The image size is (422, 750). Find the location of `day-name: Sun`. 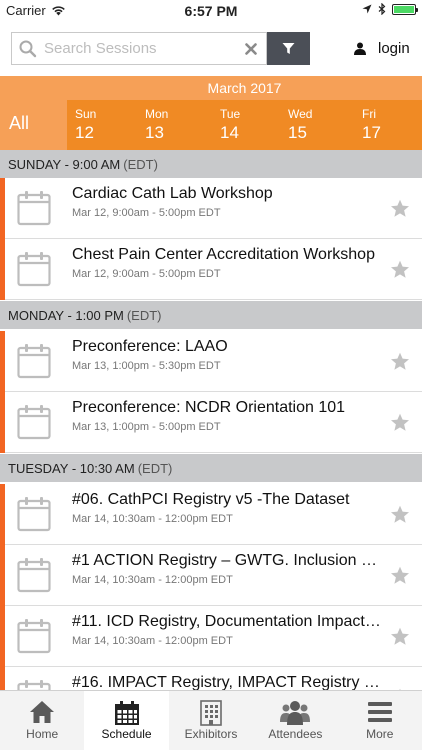

day-name: Sun is located at coordinates (86, 114).